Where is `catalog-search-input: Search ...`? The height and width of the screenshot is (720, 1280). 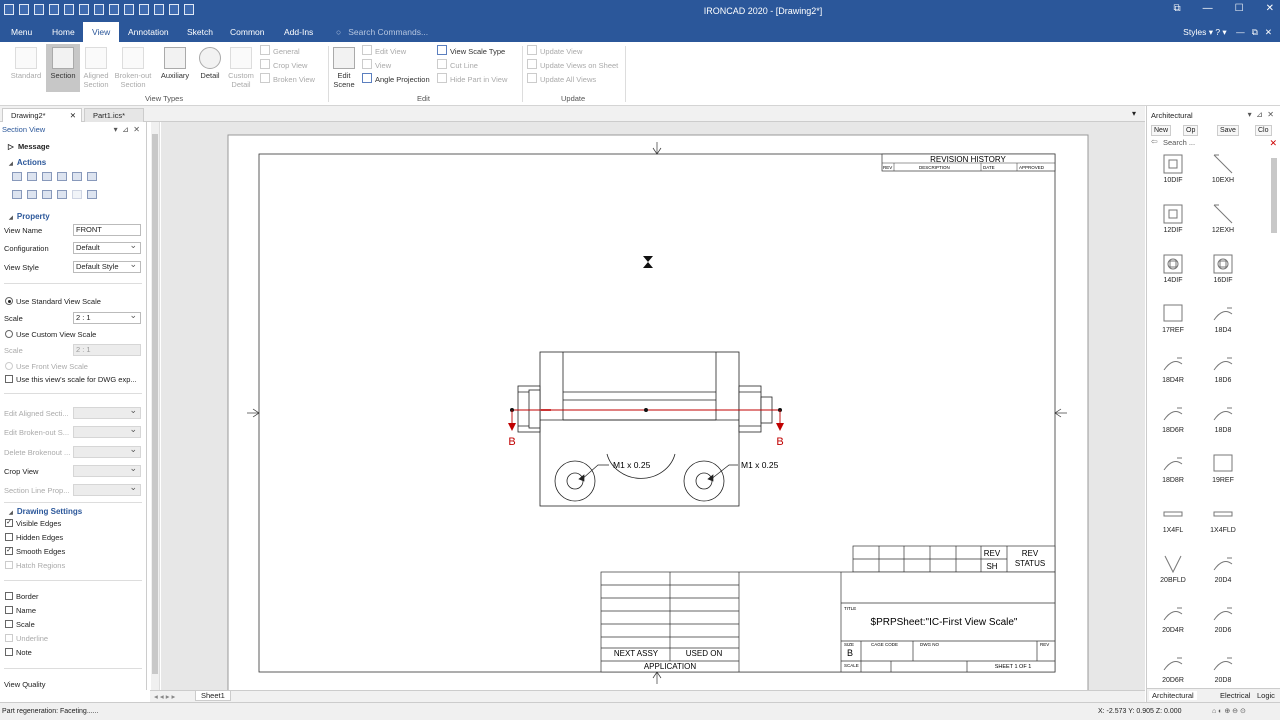 catalog-search-input: Search ... is located at coordinates (1212, 143).